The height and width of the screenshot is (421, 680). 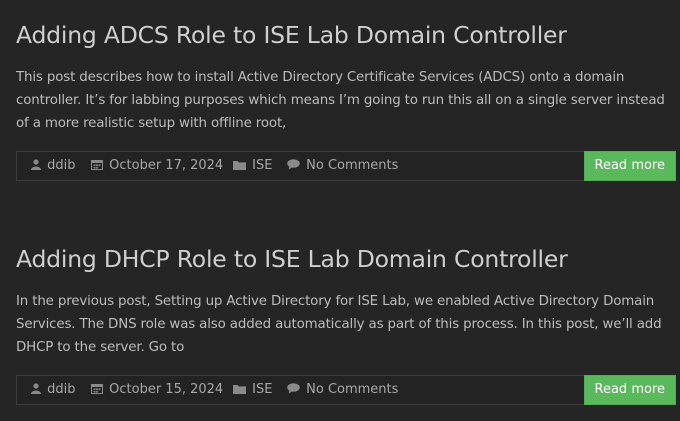 I want to click on post-date: October 17, 2024, so click(x=157, y=166).